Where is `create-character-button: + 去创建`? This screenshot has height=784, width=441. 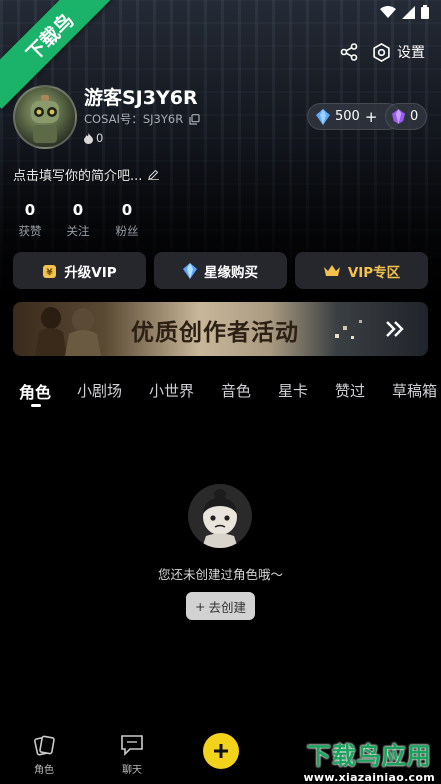
create-character-button: + 去创建 is located at coordinates (220, 606).